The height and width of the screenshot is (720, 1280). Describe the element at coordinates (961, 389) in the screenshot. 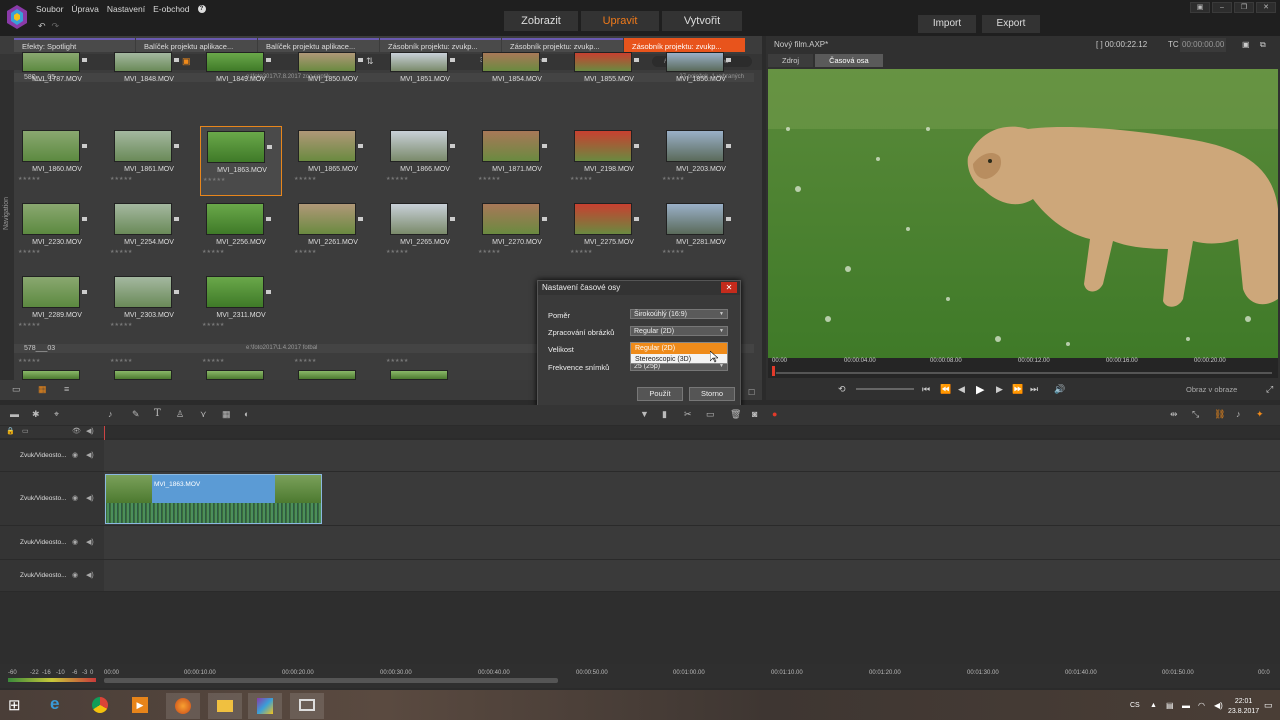

I see `prev-frame-icon: ◀` at that location.